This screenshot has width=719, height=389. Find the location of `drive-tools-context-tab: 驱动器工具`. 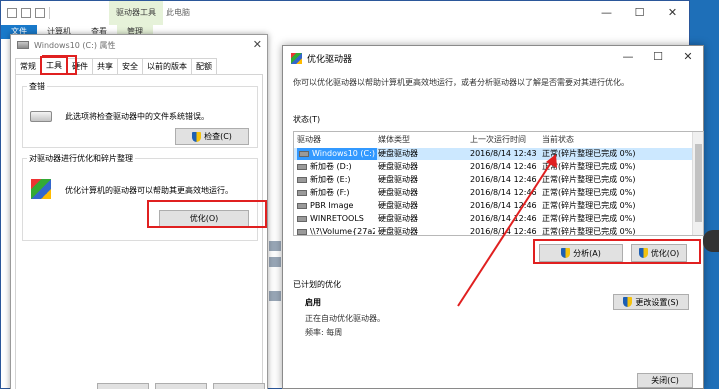

drive-tools-context-tab: 驱动器工具 is located at coordinates (136, 13).